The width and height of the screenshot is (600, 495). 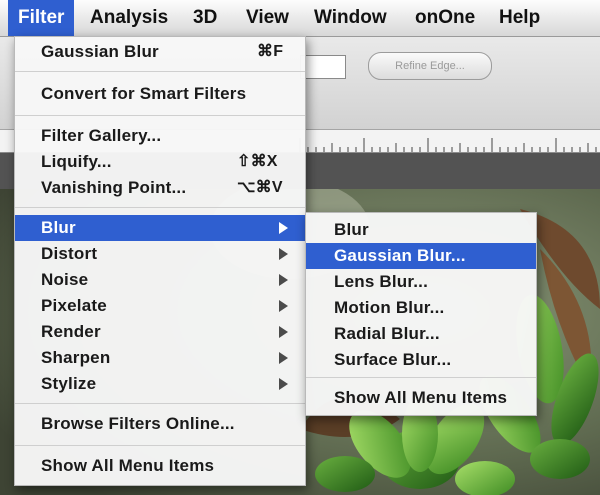 What do you see at coordinates (519, 18) in the screenshot?
I see `menu-help: Help` at bounding box center [519, 18].